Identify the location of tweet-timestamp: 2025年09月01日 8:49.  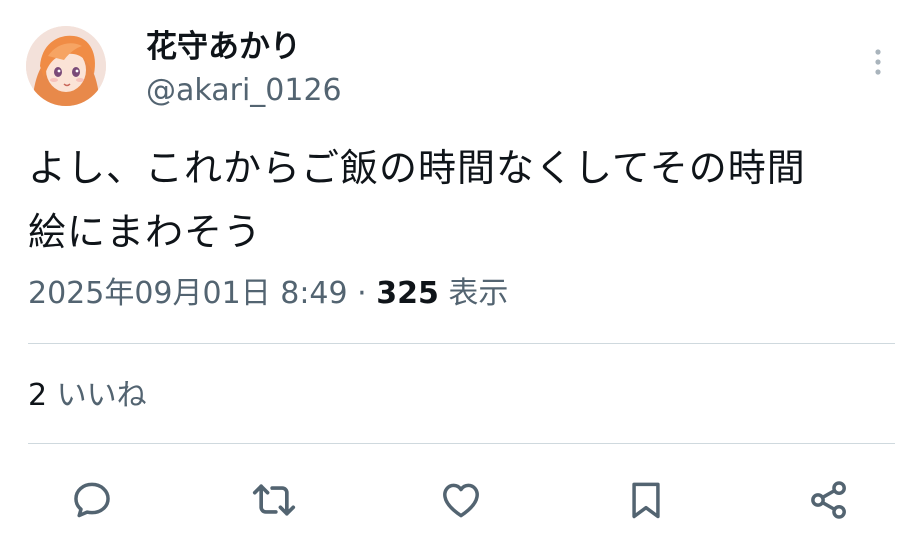
(188, 293).